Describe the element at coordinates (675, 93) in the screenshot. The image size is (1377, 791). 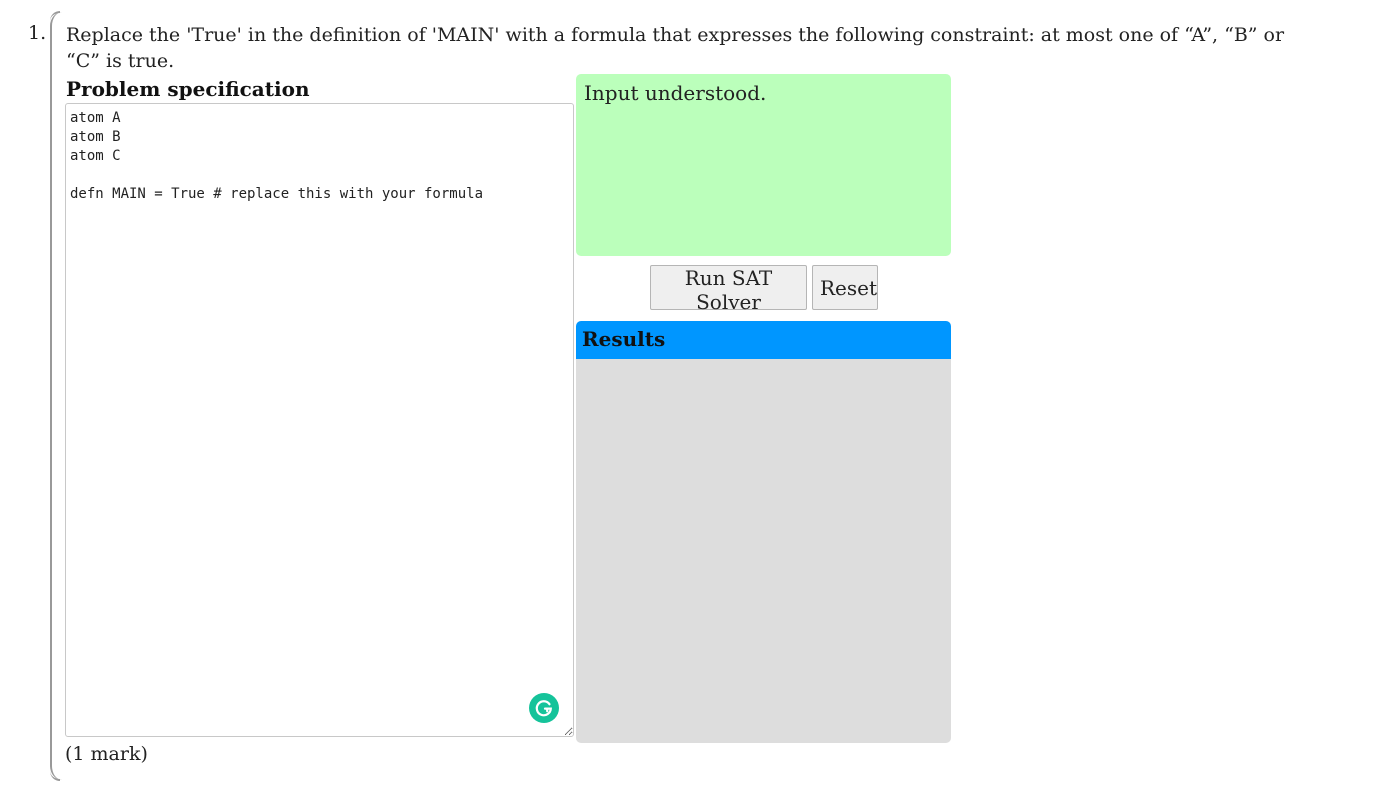
I see `status-message: Input understood.` at that location.